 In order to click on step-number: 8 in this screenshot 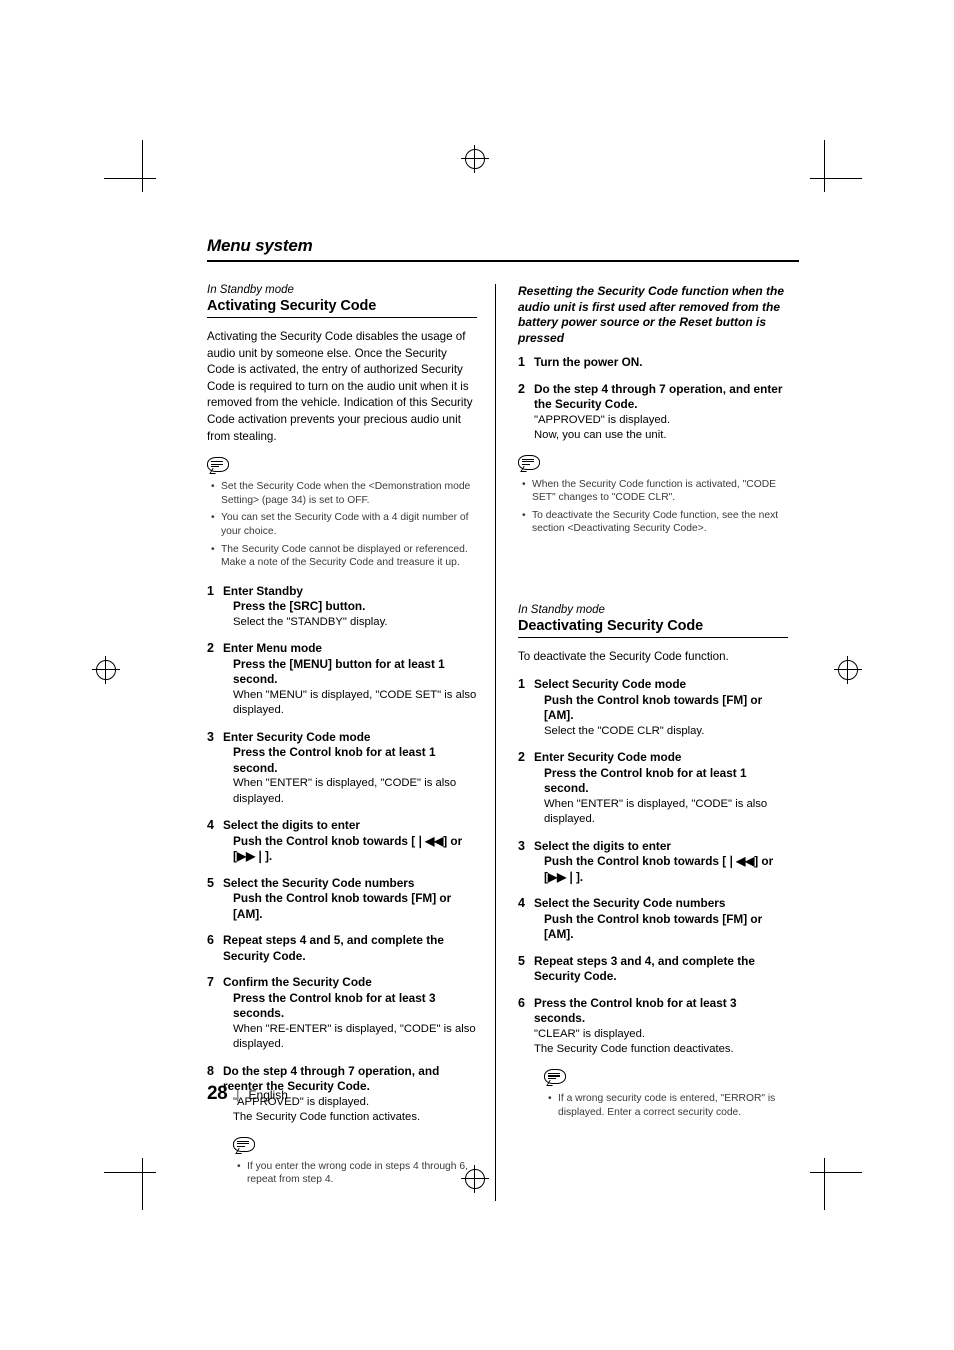, I will do `click(210, 1070)`.